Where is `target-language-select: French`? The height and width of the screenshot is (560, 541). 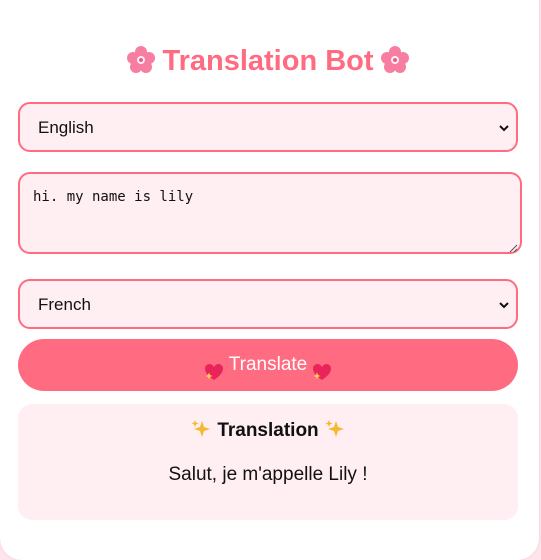
target-language-select: French is located at coordinates (268, 304).